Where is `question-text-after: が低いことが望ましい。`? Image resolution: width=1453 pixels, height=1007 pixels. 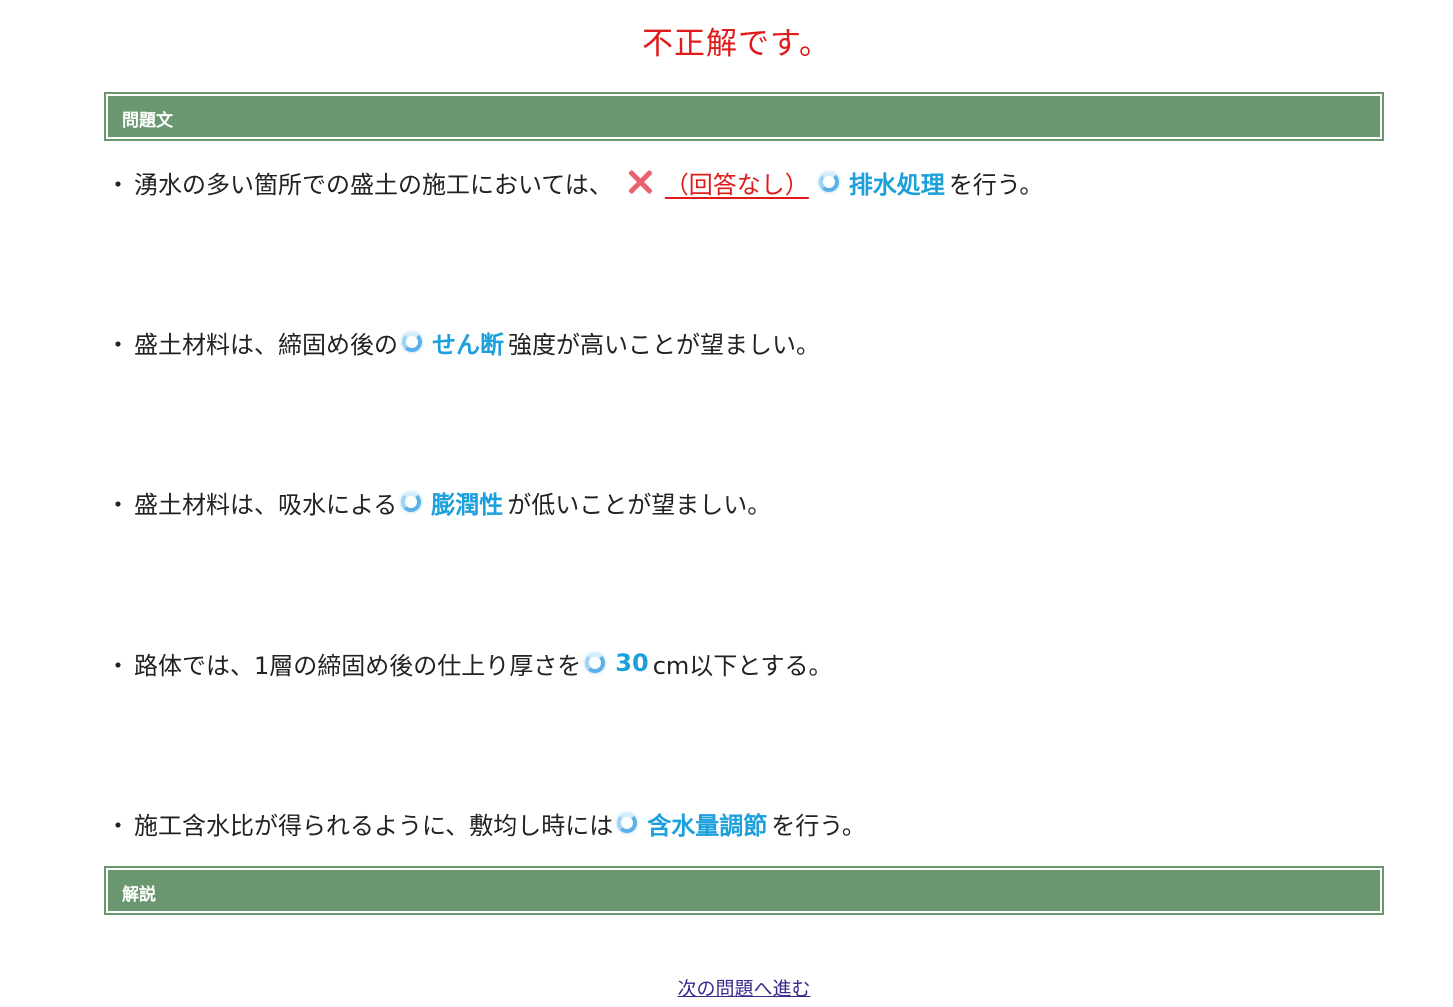
question-text-after: が低いことが望ましい。 is located at coordinates (639, 504).